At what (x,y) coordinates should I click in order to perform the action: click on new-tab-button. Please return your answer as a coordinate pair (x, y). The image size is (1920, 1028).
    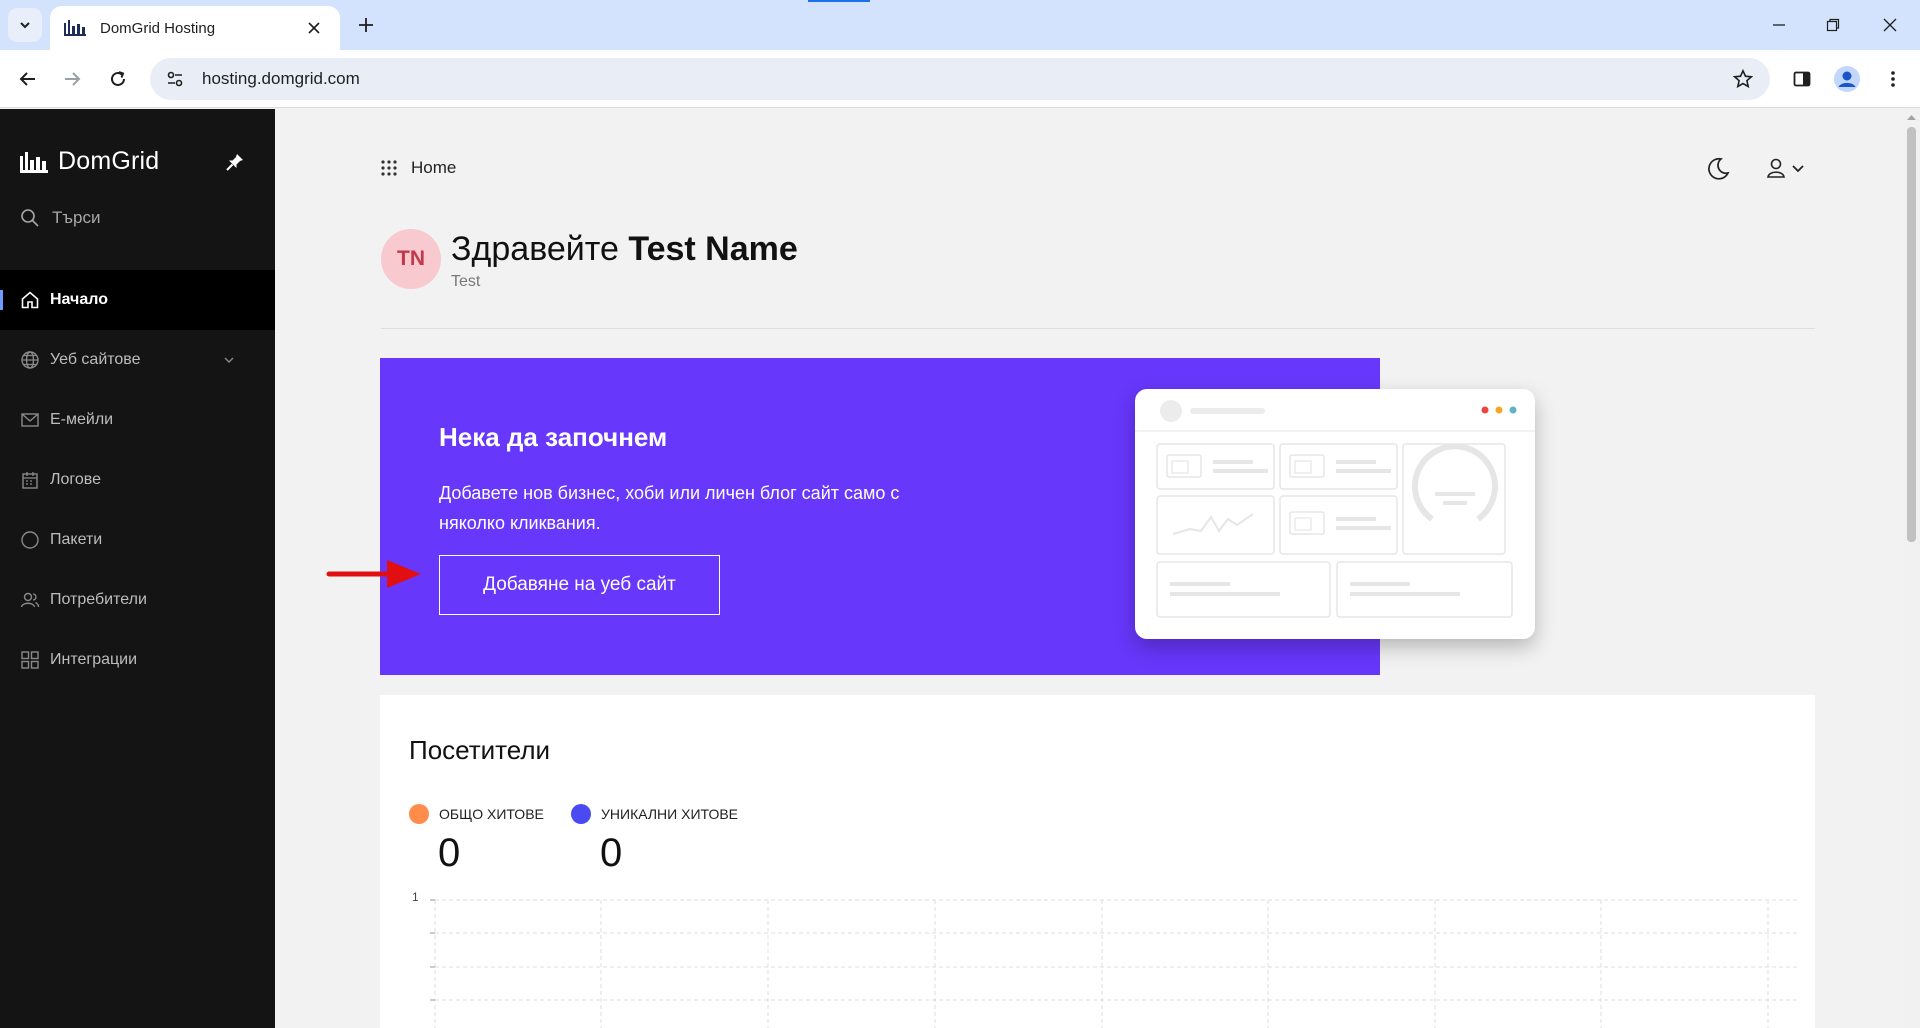
    Looking at the image, I should click on (366, 25).